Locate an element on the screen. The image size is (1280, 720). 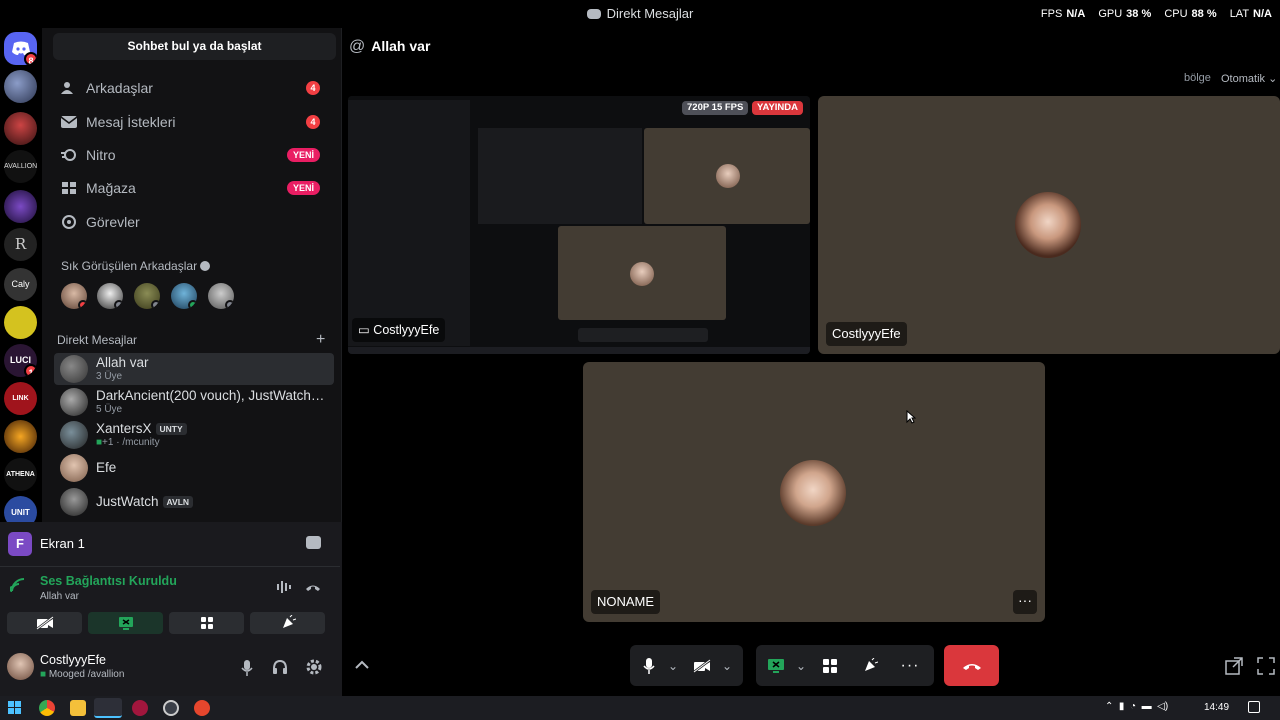
opera-icon is located at coordinates (140, 708).